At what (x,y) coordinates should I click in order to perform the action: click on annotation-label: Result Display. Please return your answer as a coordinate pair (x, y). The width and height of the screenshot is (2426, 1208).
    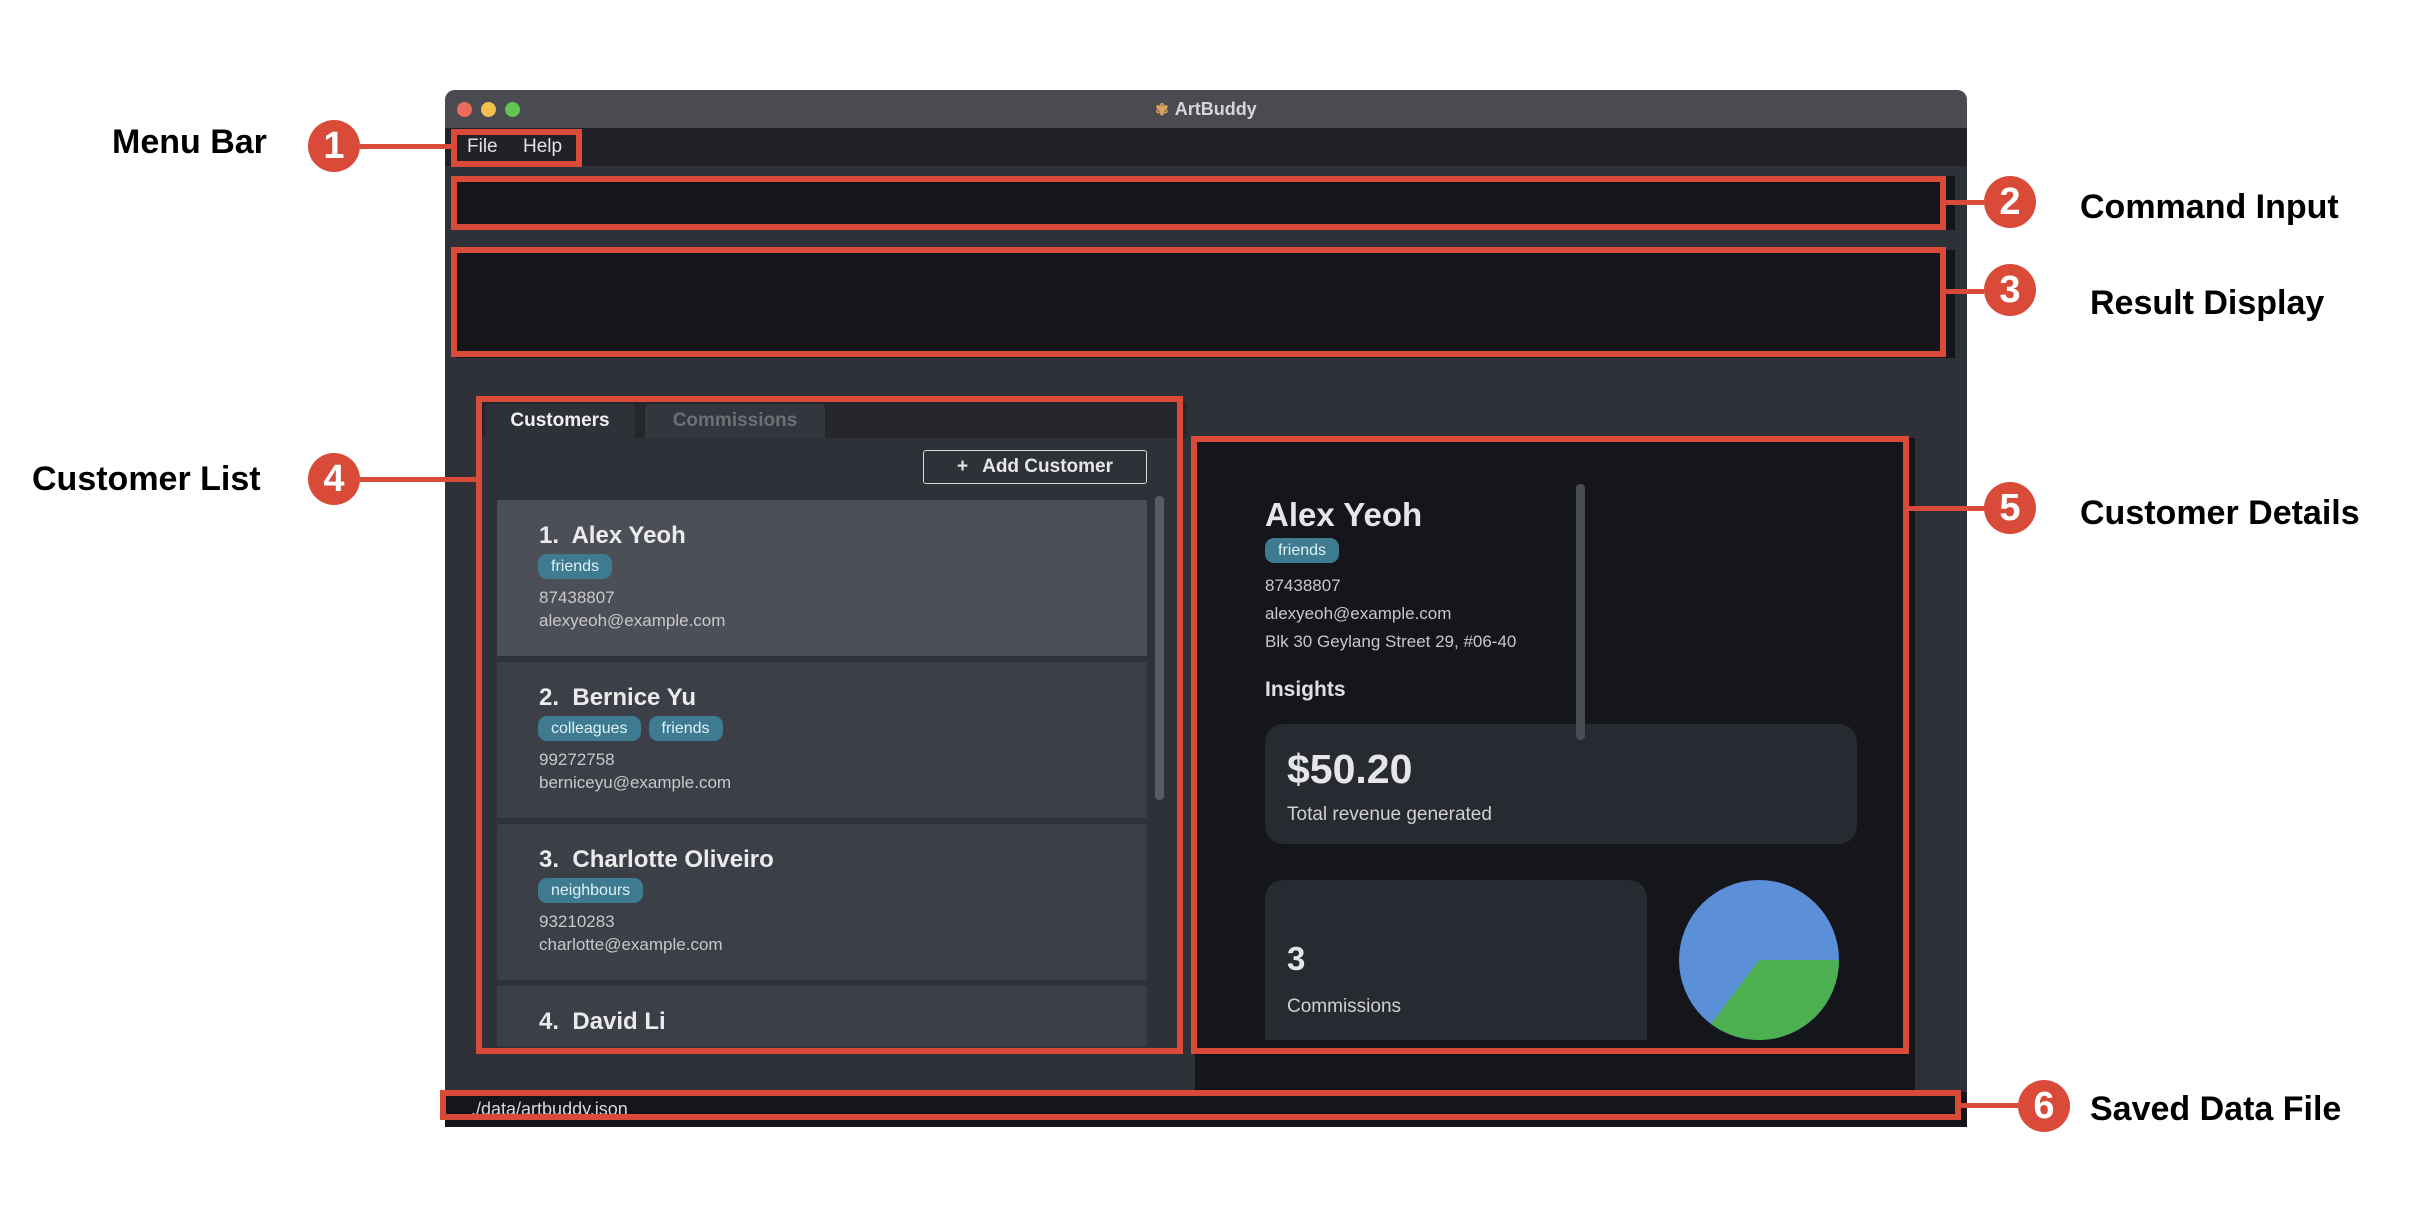
    Looking at the image, I should click on (2207, 303).